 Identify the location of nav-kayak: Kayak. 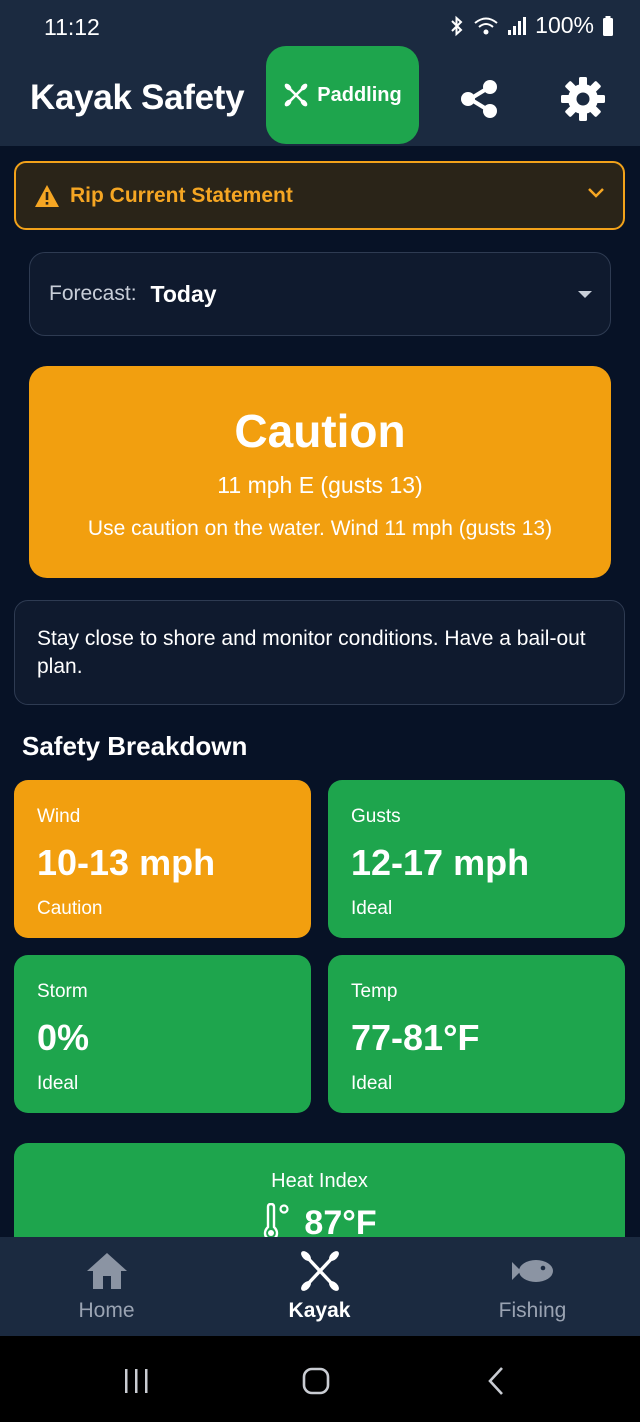
(319, 1286).